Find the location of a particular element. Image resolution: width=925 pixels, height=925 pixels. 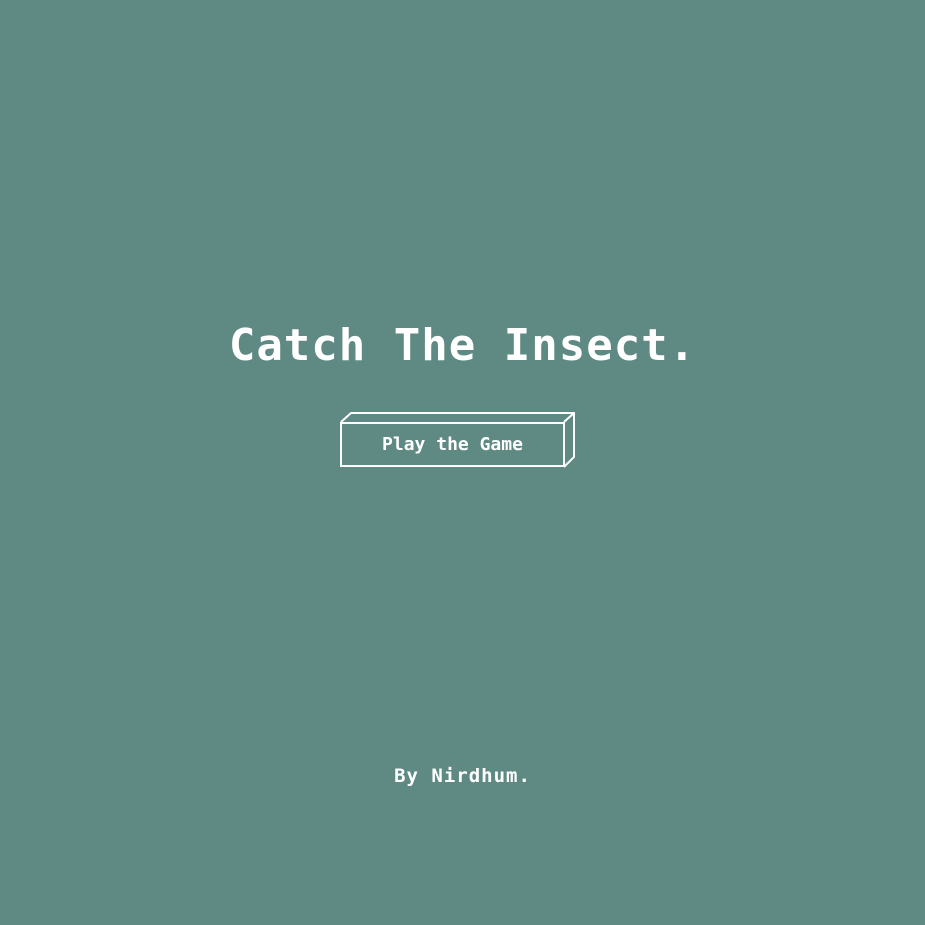

game-title: Catch The Insect. is located at coordinates (462, 345).